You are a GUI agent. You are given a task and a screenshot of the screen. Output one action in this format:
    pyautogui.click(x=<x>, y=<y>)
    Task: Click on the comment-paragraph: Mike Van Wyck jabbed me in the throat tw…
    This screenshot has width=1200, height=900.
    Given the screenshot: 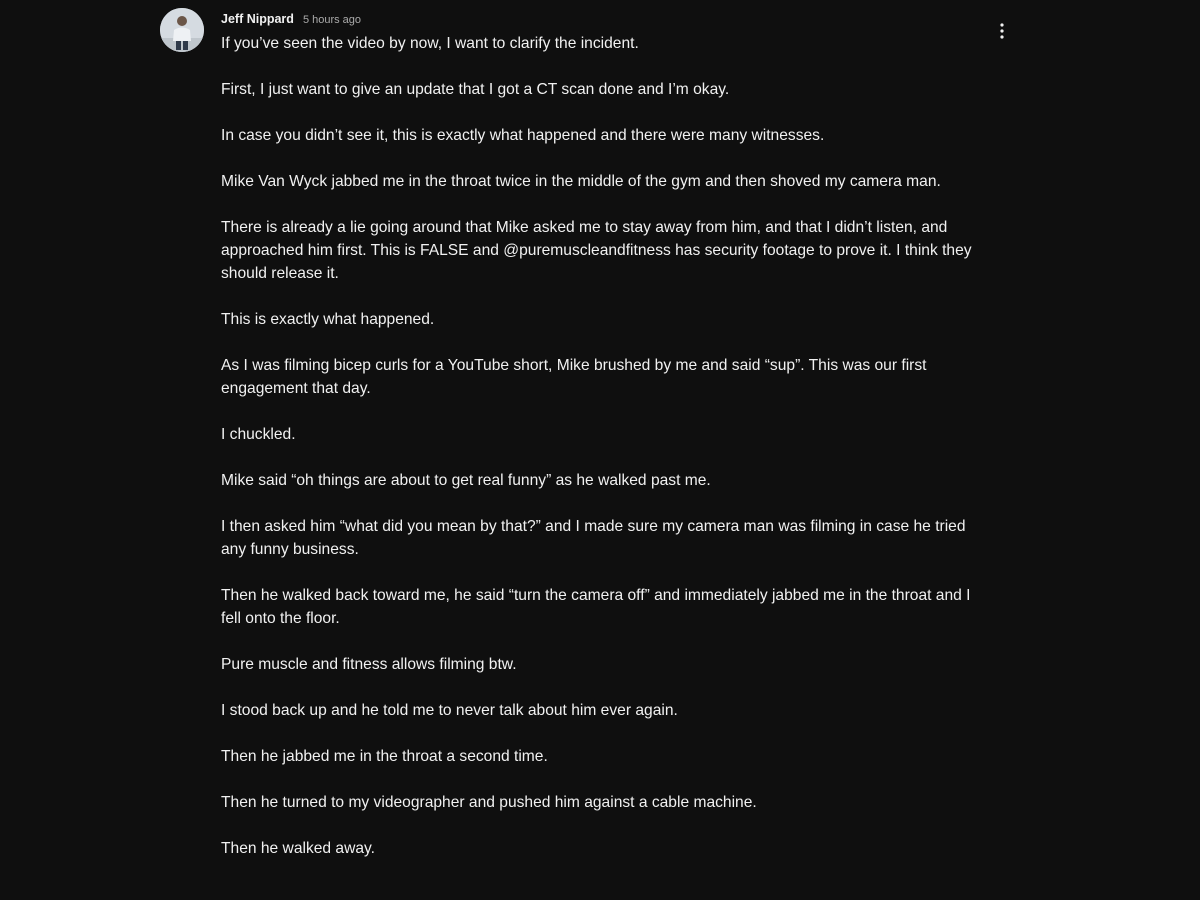 What is the action you would take?
    pyautogui.click(x=581, y=181)
    